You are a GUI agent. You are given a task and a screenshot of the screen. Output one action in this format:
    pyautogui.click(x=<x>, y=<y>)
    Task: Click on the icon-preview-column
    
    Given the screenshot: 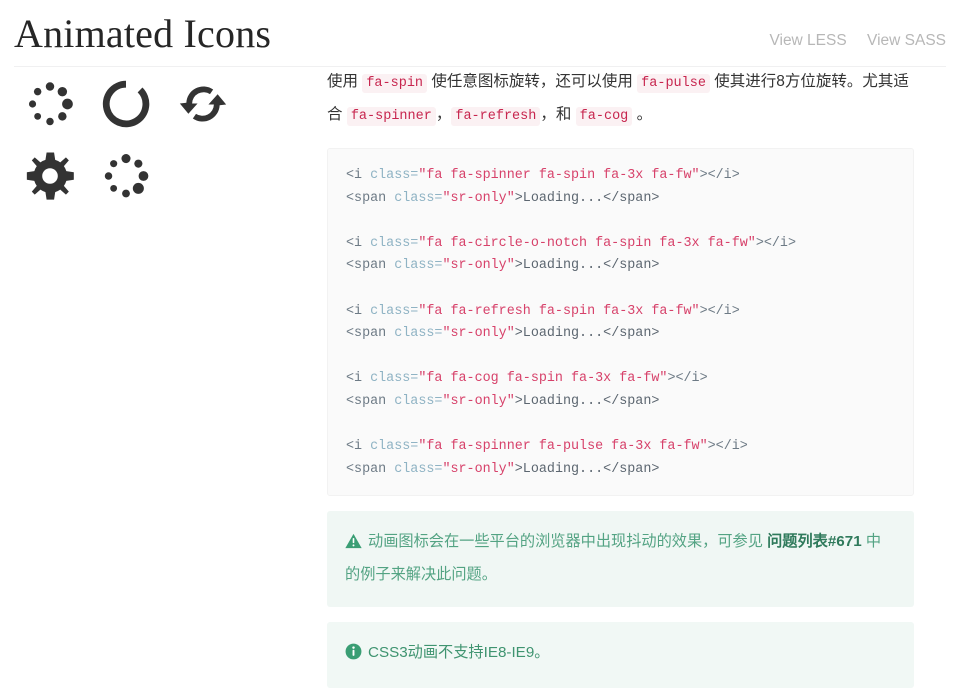 What is the action you would take?
    pyautogui.click(x=164, y=150)
    